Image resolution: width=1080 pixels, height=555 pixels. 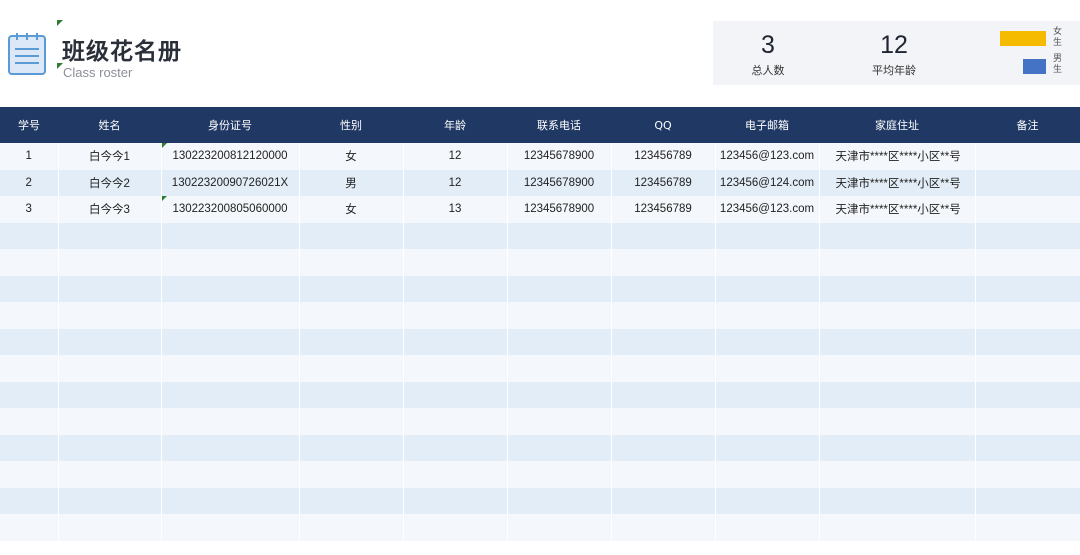 I want to click on table-cell: 男, so click(x=351, y=182).